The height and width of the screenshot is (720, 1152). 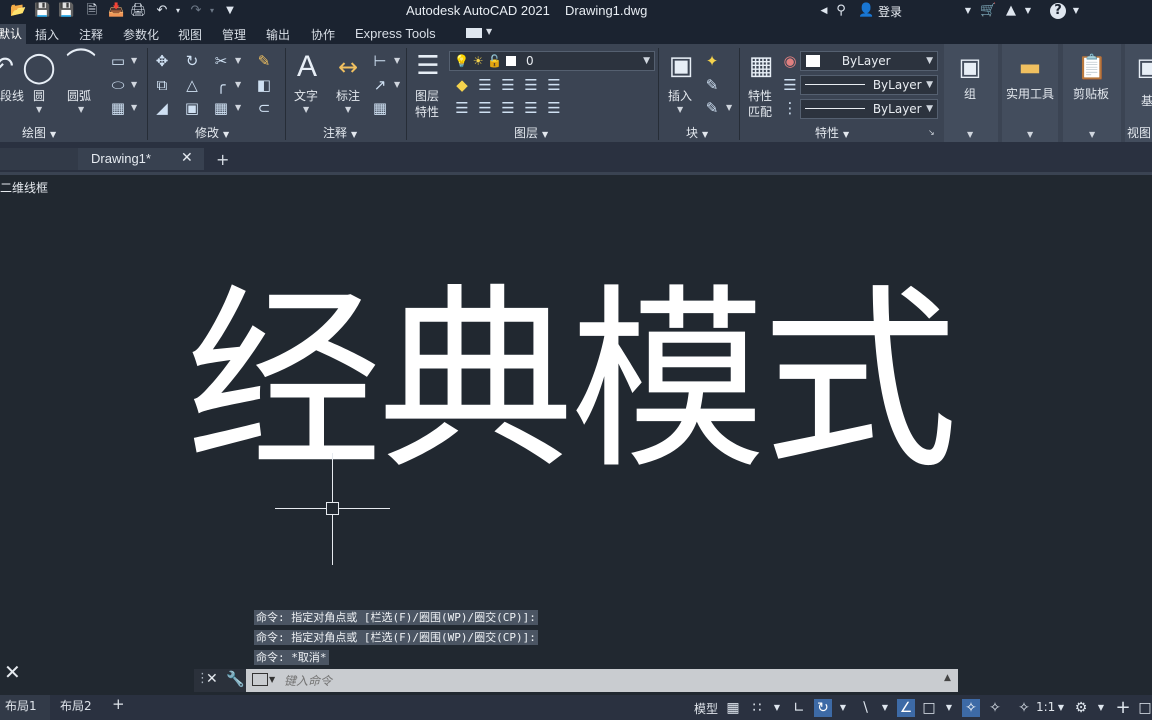 What do you see at coordinates (866, 11) in the screenshot?
I see `user-icon: 👤` at bounding box center [866, 11].